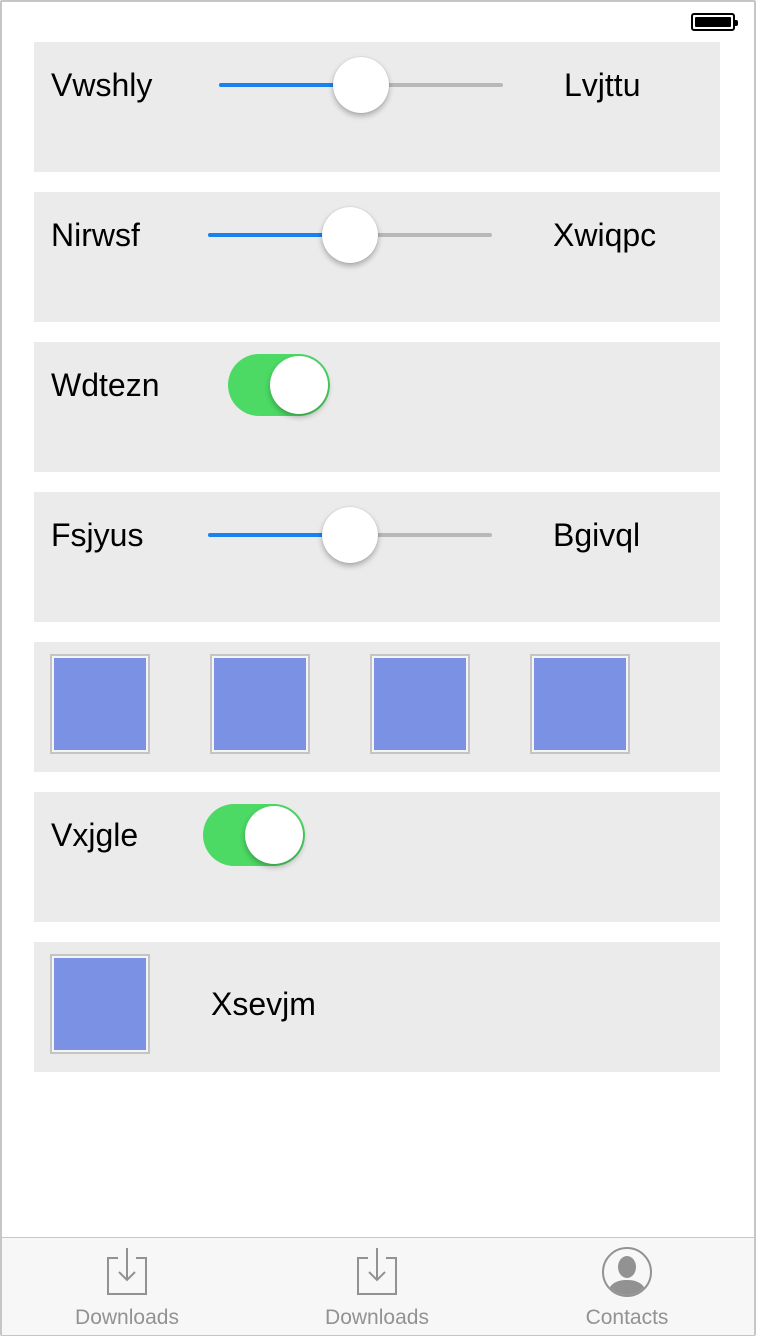 Image resolution: width=760 pixels, height=1340 pixels. Describe the element at coordinates (105, 385) in the screenshot. I see `toggle-label: Wdtezn` at that location.